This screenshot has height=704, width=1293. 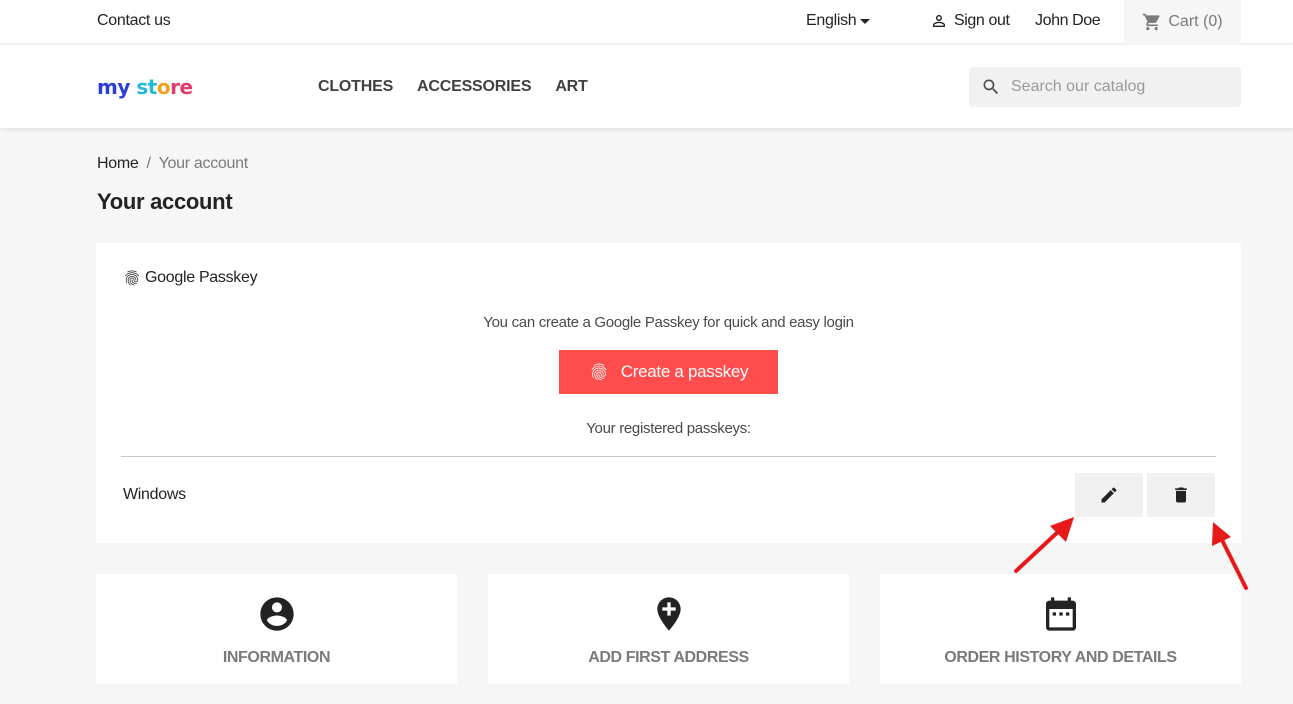 I want to click on cart-button: Cart (0), so click(x=1182, y=22).